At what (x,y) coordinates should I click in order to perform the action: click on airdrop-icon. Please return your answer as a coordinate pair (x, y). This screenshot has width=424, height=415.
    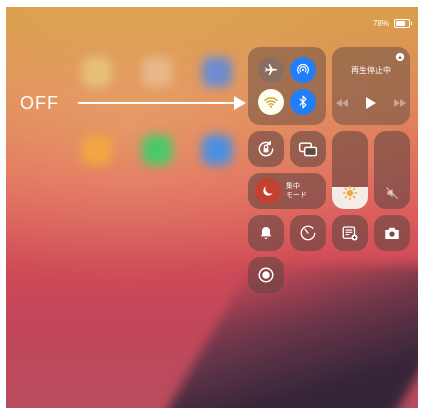
    Looking at the image, I should click on (303, 68).